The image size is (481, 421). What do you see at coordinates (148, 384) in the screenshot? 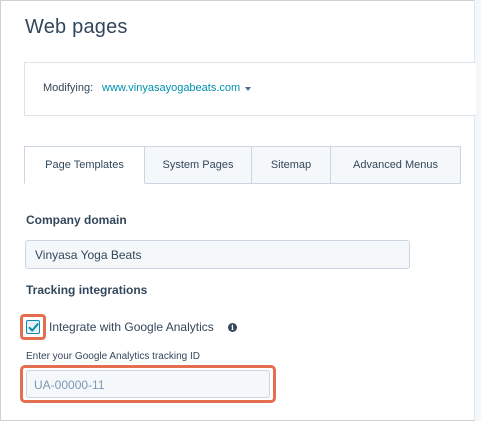
I see `ga-tracking-id-input: UA-00000-11` at bounding box center [148, 384].